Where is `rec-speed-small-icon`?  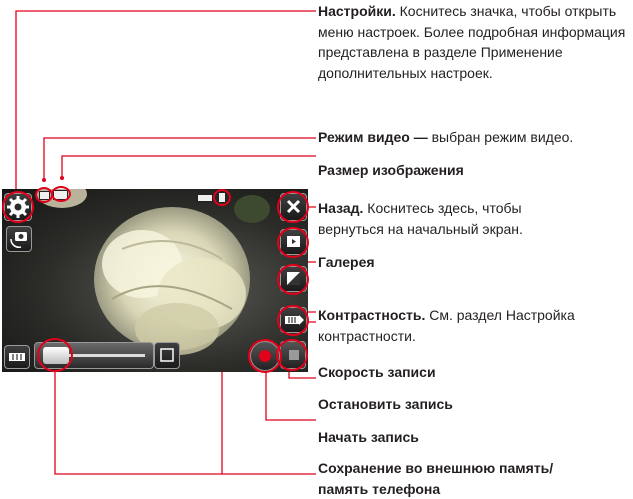 rec-speed-small-icon is located at coordinates (17, 357).